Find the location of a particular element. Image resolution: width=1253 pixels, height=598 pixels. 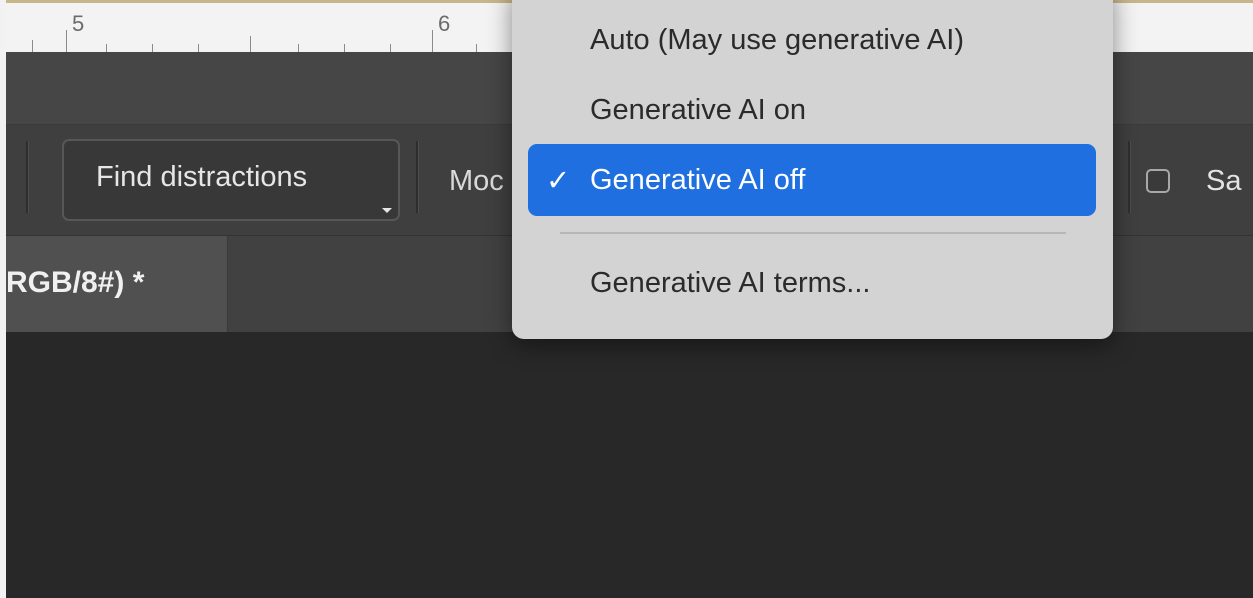

find-distractions-button: Find distractions is located at coordinates (231, 180).